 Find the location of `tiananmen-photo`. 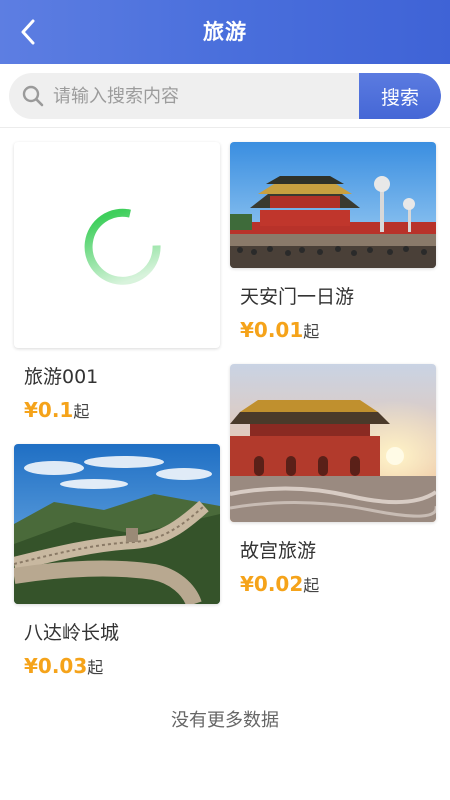

tiananmen-photo is located at coordinates (333, 205).